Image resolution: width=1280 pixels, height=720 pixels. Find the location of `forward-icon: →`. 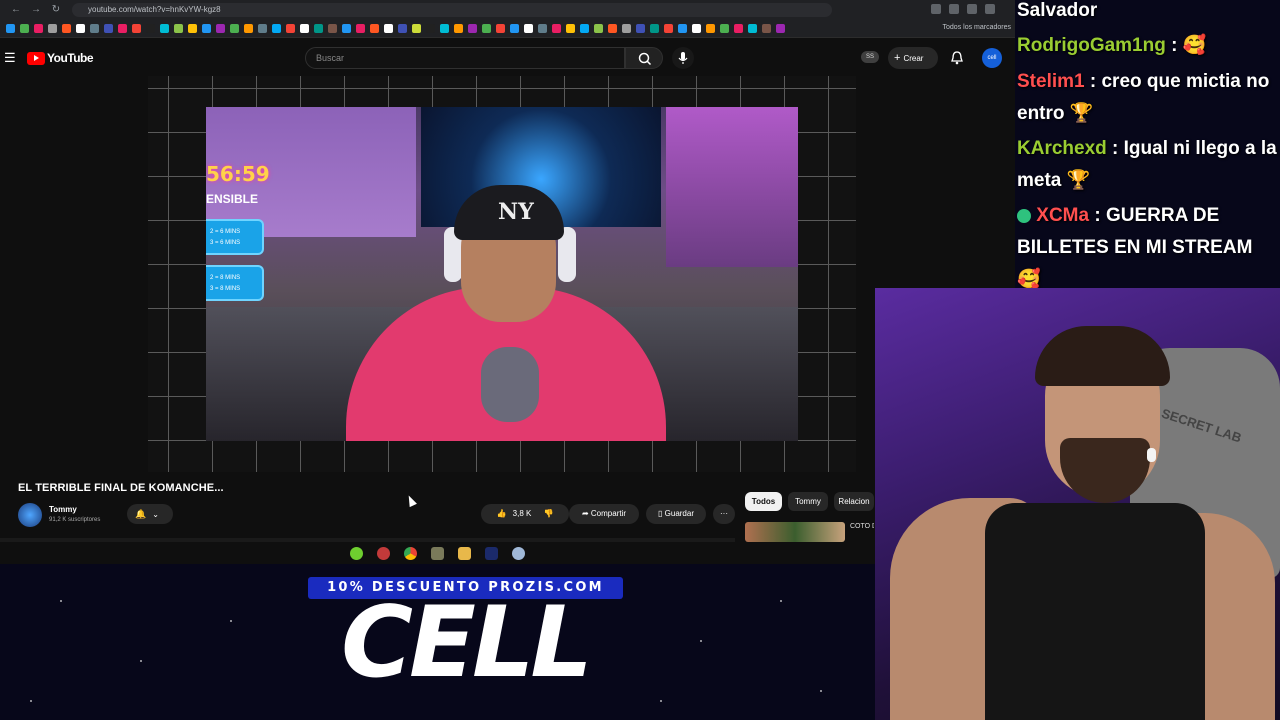

forward-icon: → is located at coordinates (36, 10).